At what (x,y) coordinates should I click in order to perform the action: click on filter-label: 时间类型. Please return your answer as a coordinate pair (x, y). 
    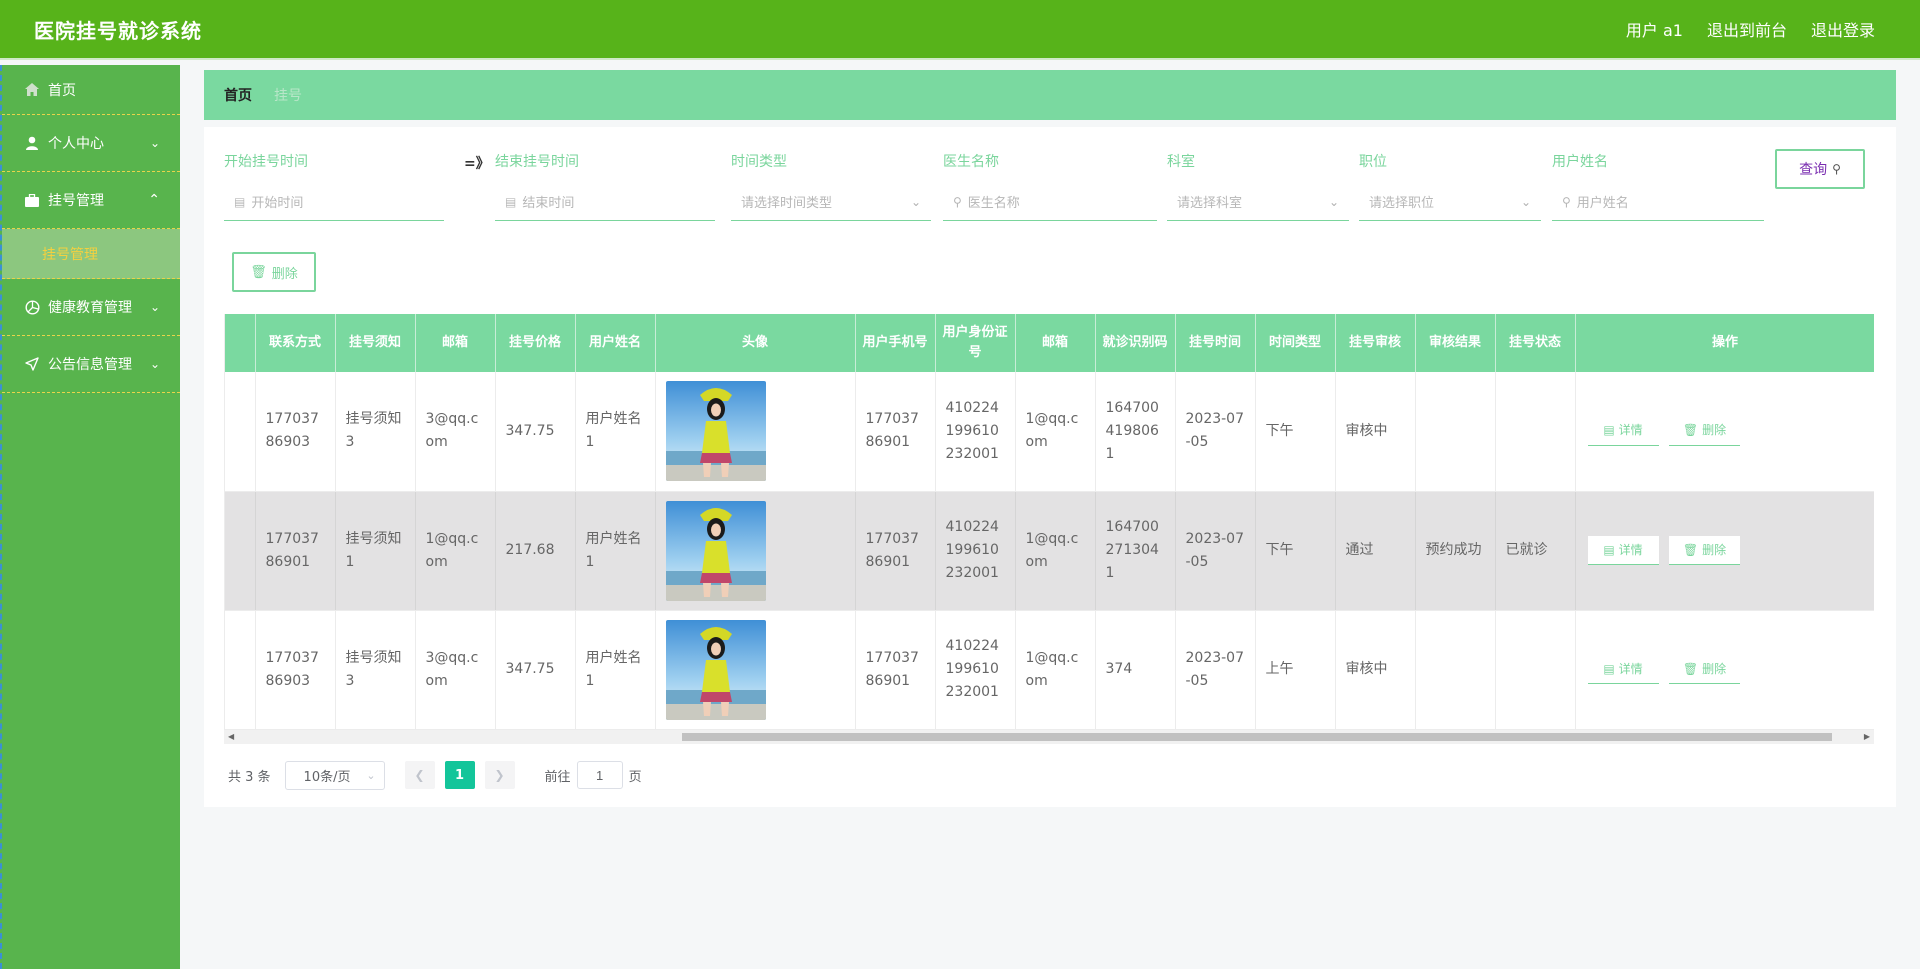
    Looking at the image, I should click on (759, 162).